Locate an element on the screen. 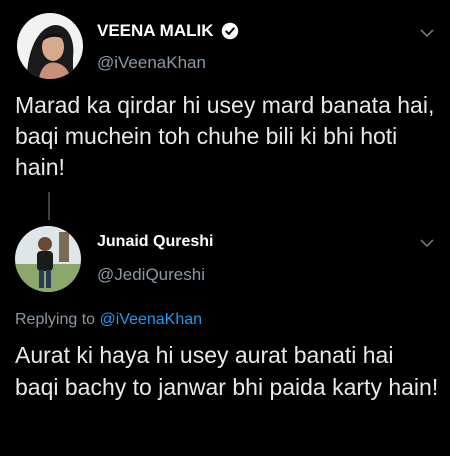 This screenshot has height=456, width=450. author-name: VEENA MALIK is located at coordinates (168, 31).